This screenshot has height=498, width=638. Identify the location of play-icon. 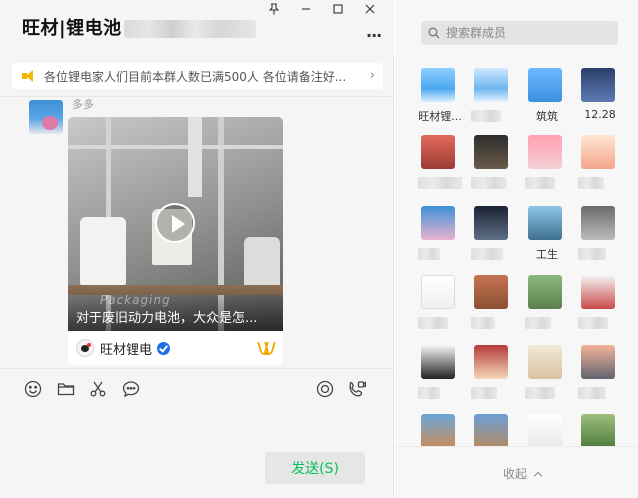
(175, 223).